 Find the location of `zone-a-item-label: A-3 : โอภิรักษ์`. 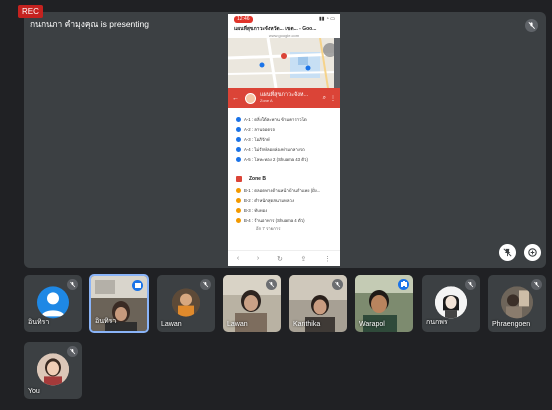

zone-a-item-label: A-3 : โอภิรักษ์ is located at coordinates (257, 139).